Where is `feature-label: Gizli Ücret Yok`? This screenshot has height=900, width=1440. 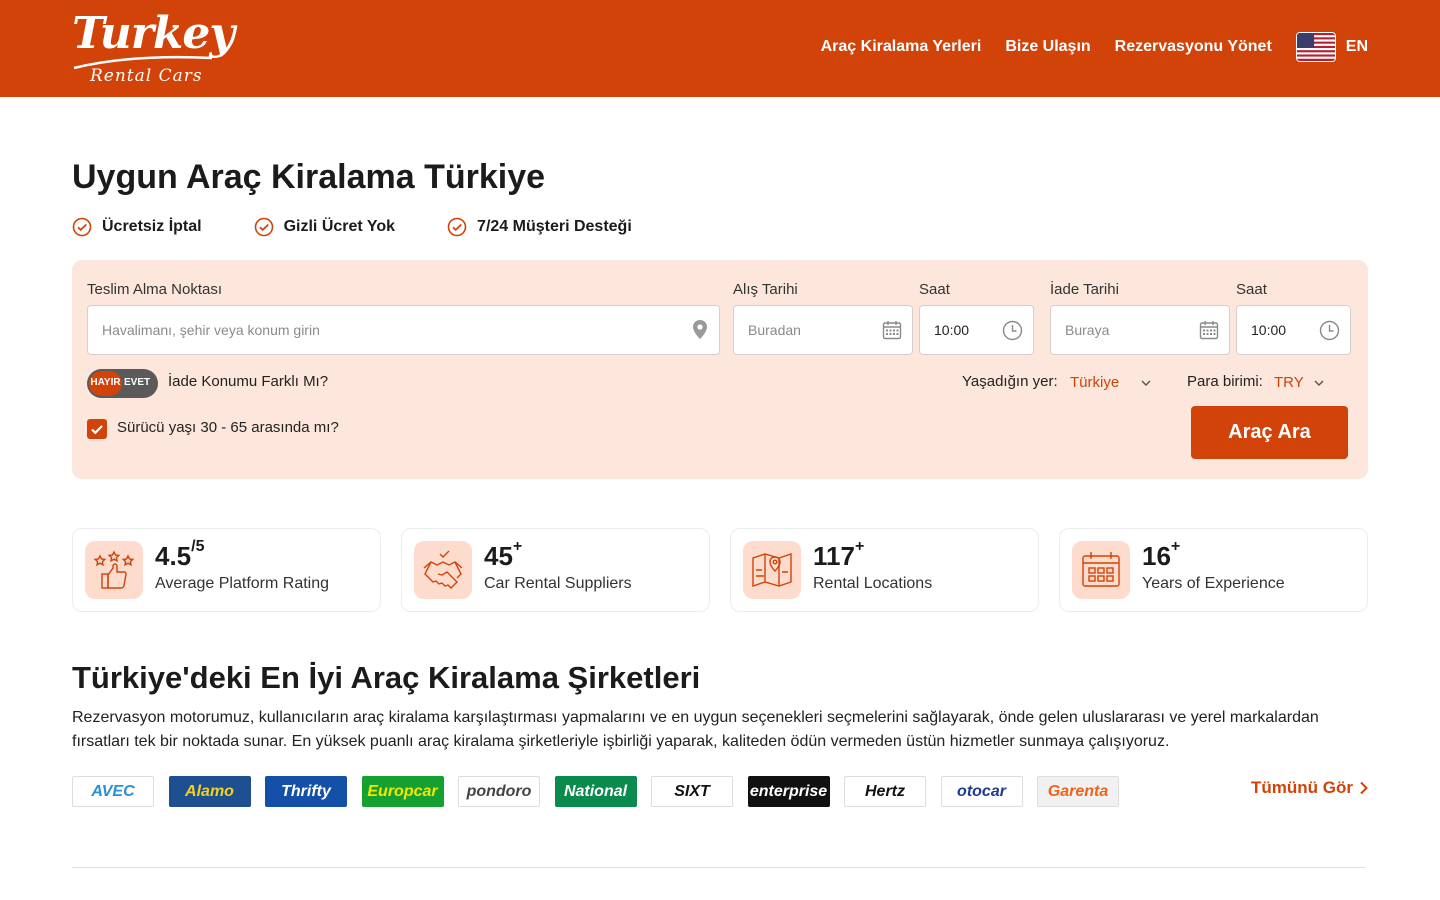
feature-label: Gizli Ücret Yok is located at coordinates (339, 226).